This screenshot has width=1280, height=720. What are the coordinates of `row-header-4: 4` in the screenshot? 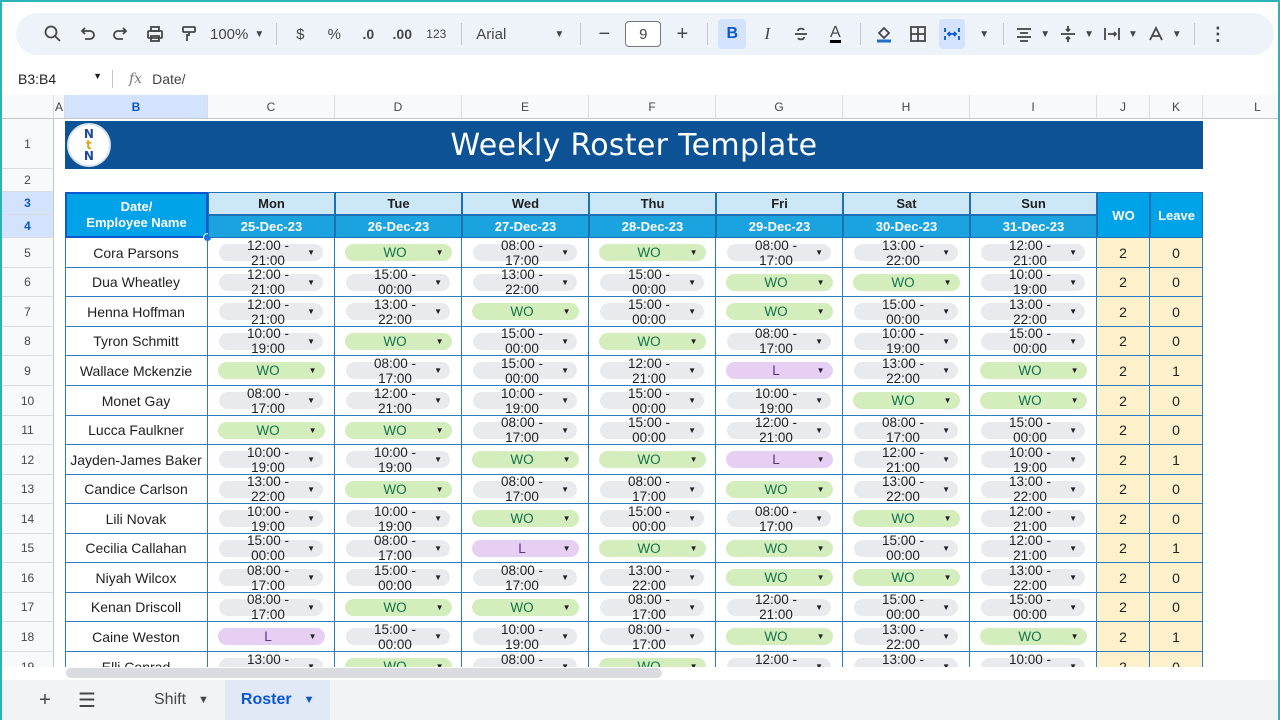 It's located at (28, 226).